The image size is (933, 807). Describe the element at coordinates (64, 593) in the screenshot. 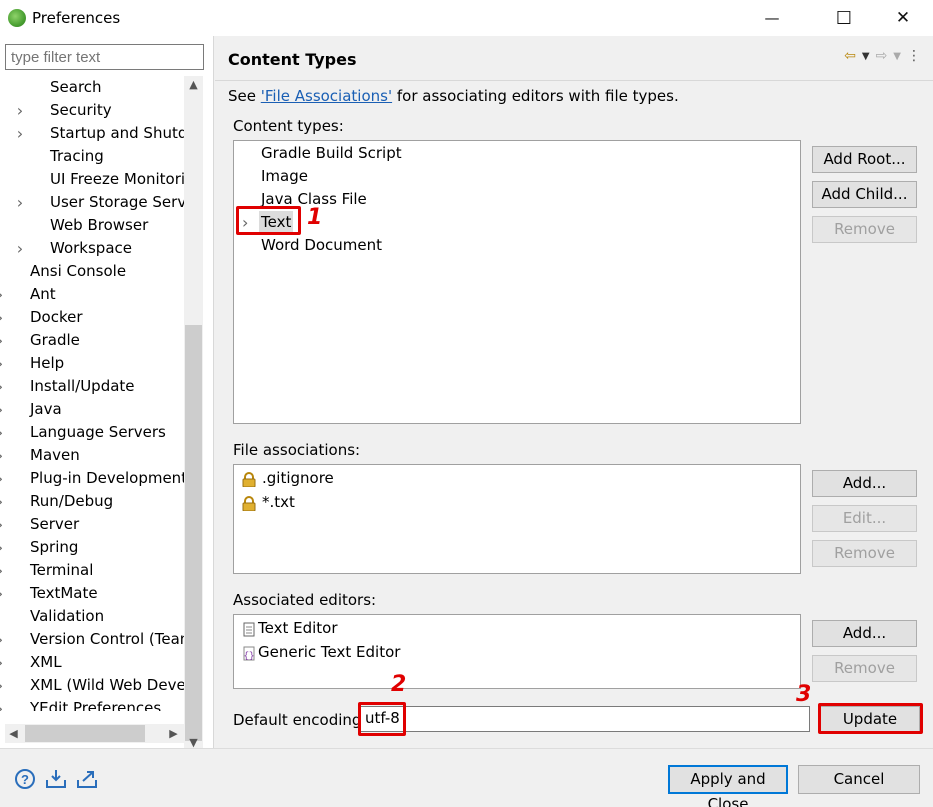

I see `tree-item-label: TextMate` at that location.